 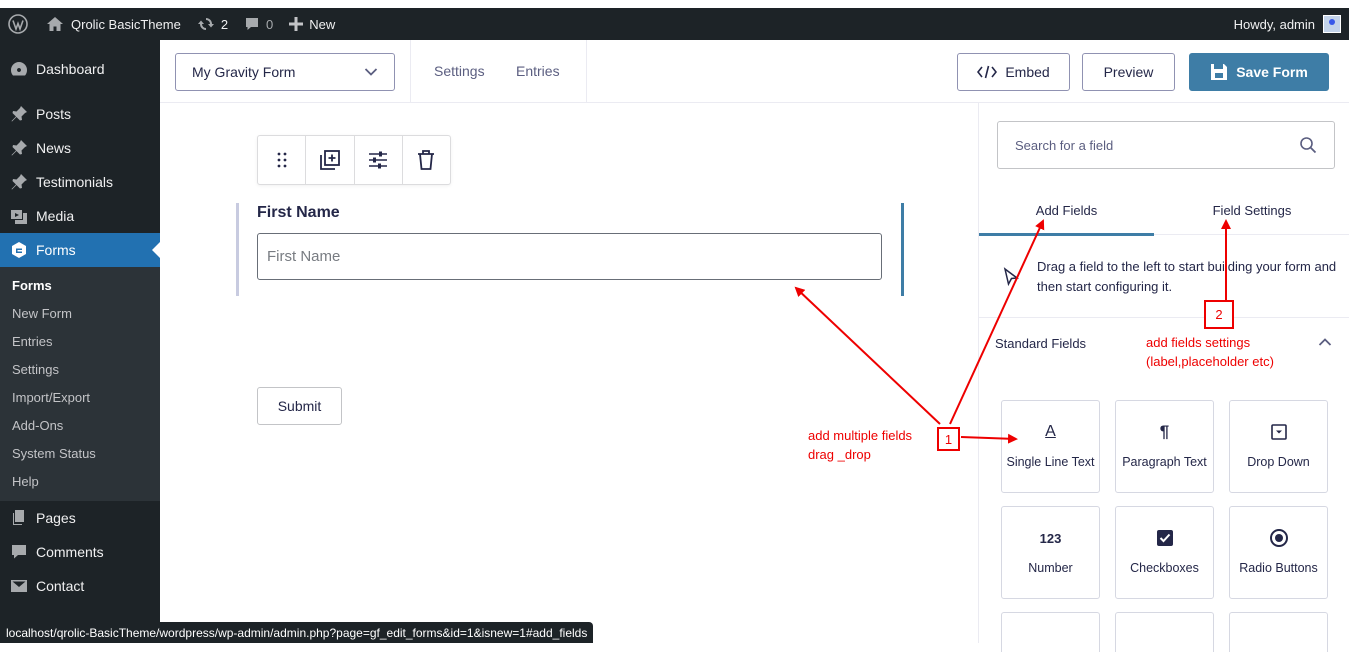 I want to click on preview-button: Preview, so click(x=1128, y=72).